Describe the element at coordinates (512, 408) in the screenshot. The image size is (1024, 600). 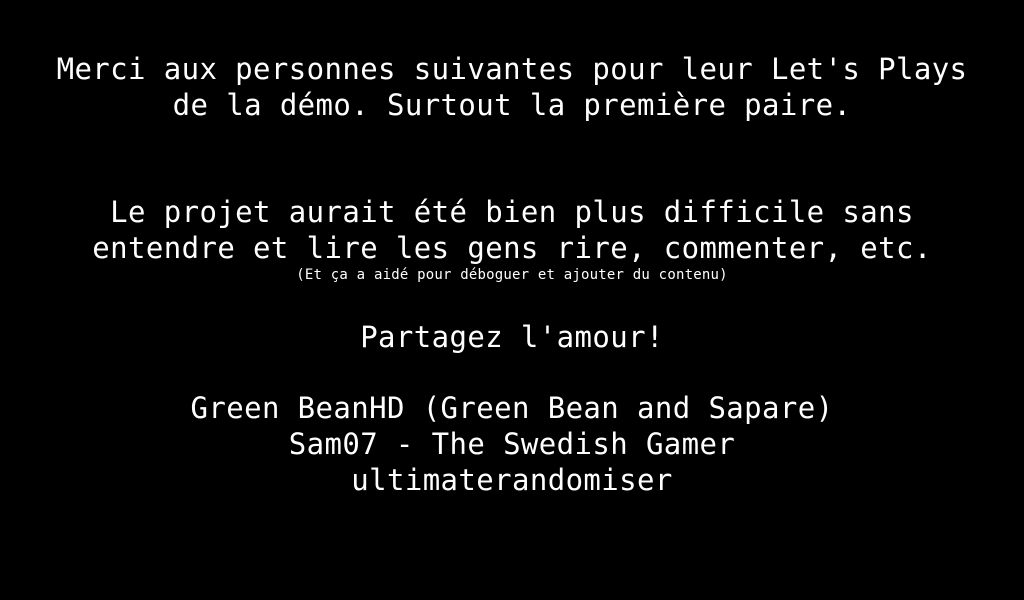
I see `credit-name-1: Green BeanHD (Green Bean and Sapare)` at that location.